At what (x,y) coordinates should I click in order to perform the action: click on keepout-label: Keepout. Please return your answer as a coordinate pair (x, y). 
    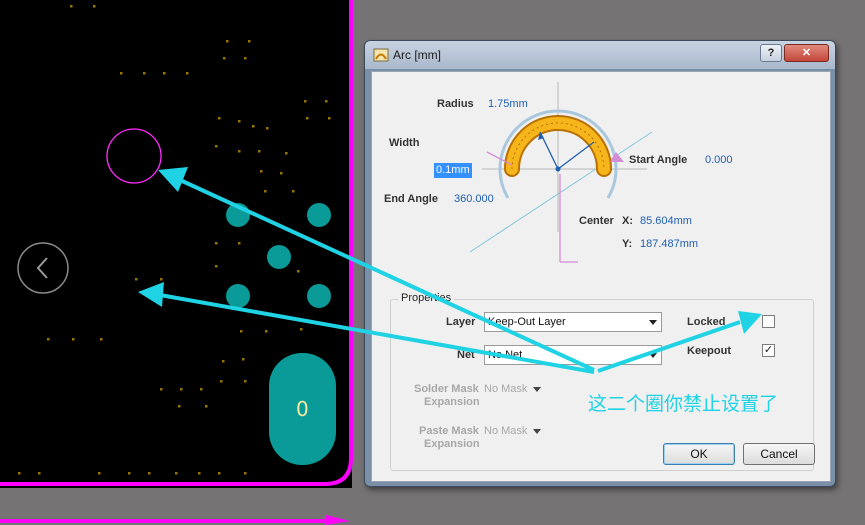
    Looking at the image, I should click on (709, 351).